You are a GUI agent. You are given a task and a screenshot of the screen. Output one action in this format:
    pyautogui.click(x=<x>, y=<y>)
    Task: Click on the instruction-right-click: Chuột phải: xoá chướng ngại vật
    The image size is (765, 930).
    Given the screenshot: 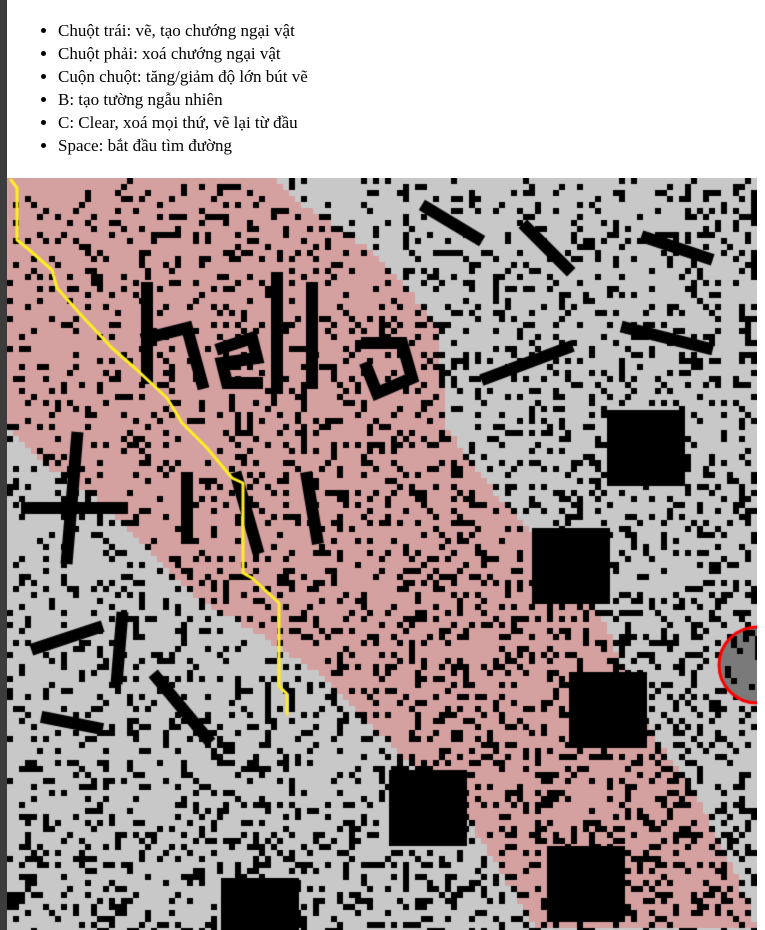 What is the action you would take?
    pyautogui.click(x=183, y=53)
    